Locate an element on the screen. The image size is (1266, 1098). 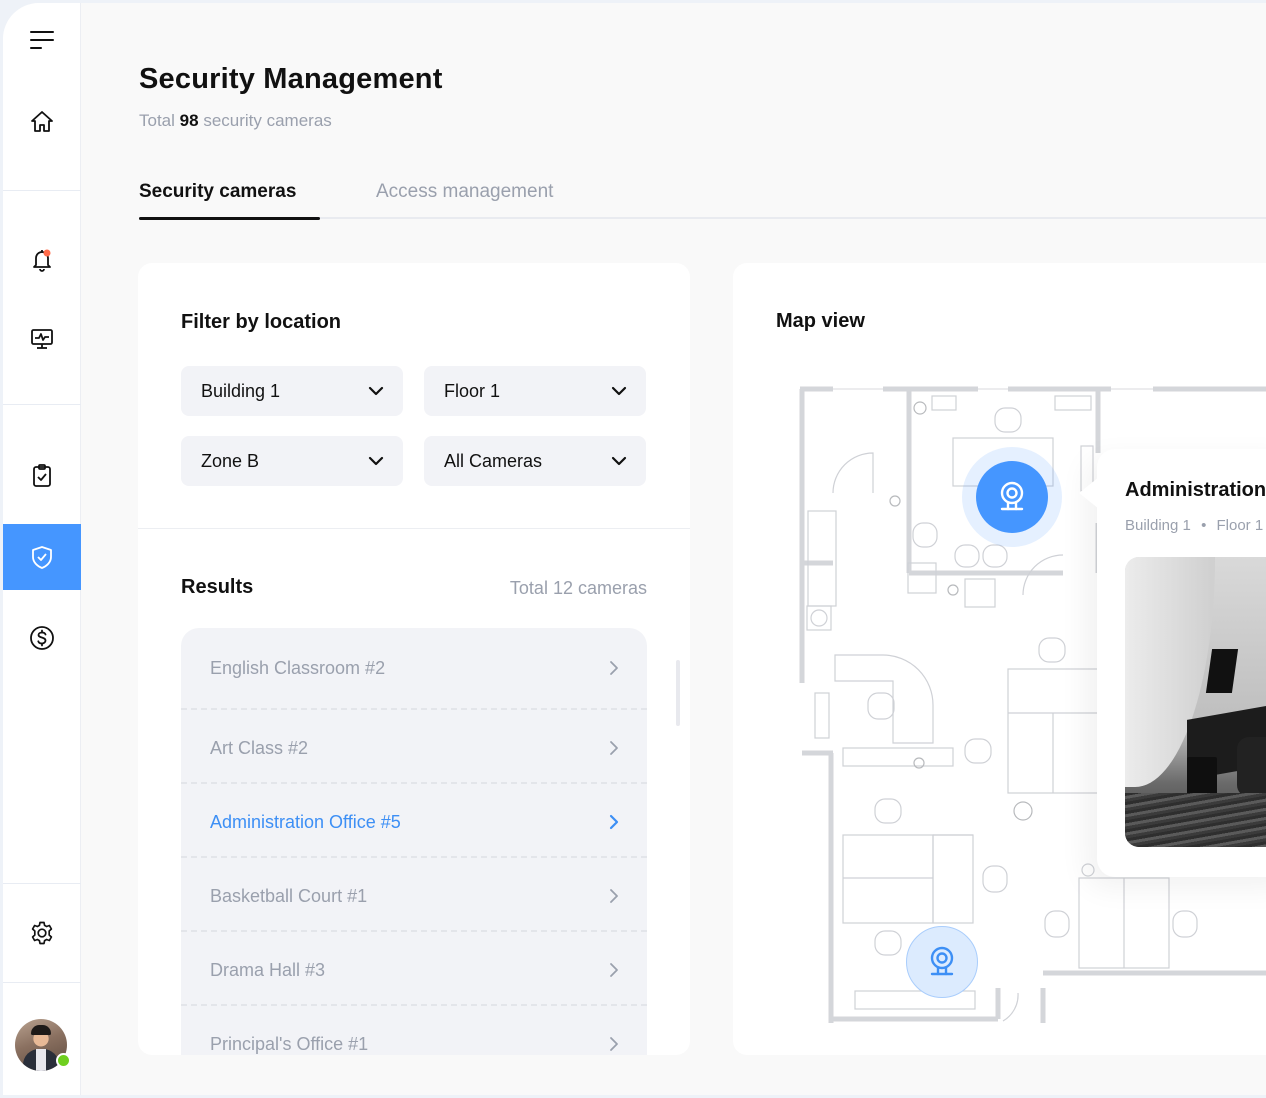
list-item-label: Administration Office #5 is located at coordinates (305, 822).